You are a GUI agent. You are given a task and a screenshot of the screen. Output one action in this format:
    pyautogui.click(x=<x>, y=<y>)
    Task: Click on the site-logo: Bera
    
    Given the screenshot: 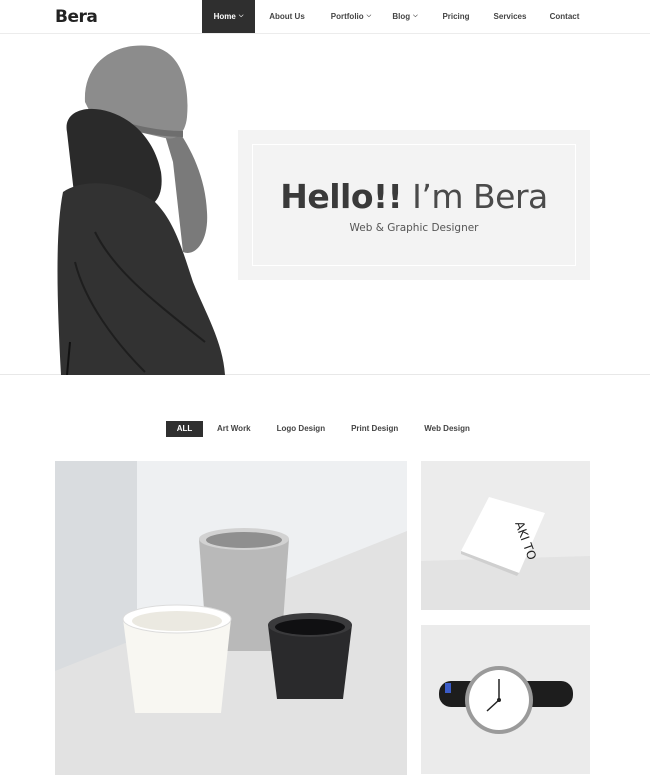 What is the action you would take?
    pyautogui.click(x=76, y=17)
    